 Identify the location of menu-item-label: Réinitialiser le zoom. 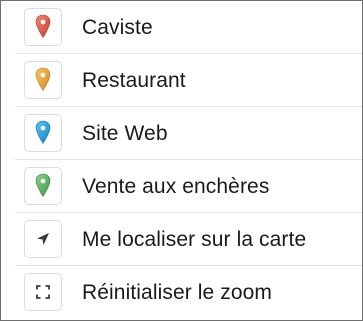
(177, 292).